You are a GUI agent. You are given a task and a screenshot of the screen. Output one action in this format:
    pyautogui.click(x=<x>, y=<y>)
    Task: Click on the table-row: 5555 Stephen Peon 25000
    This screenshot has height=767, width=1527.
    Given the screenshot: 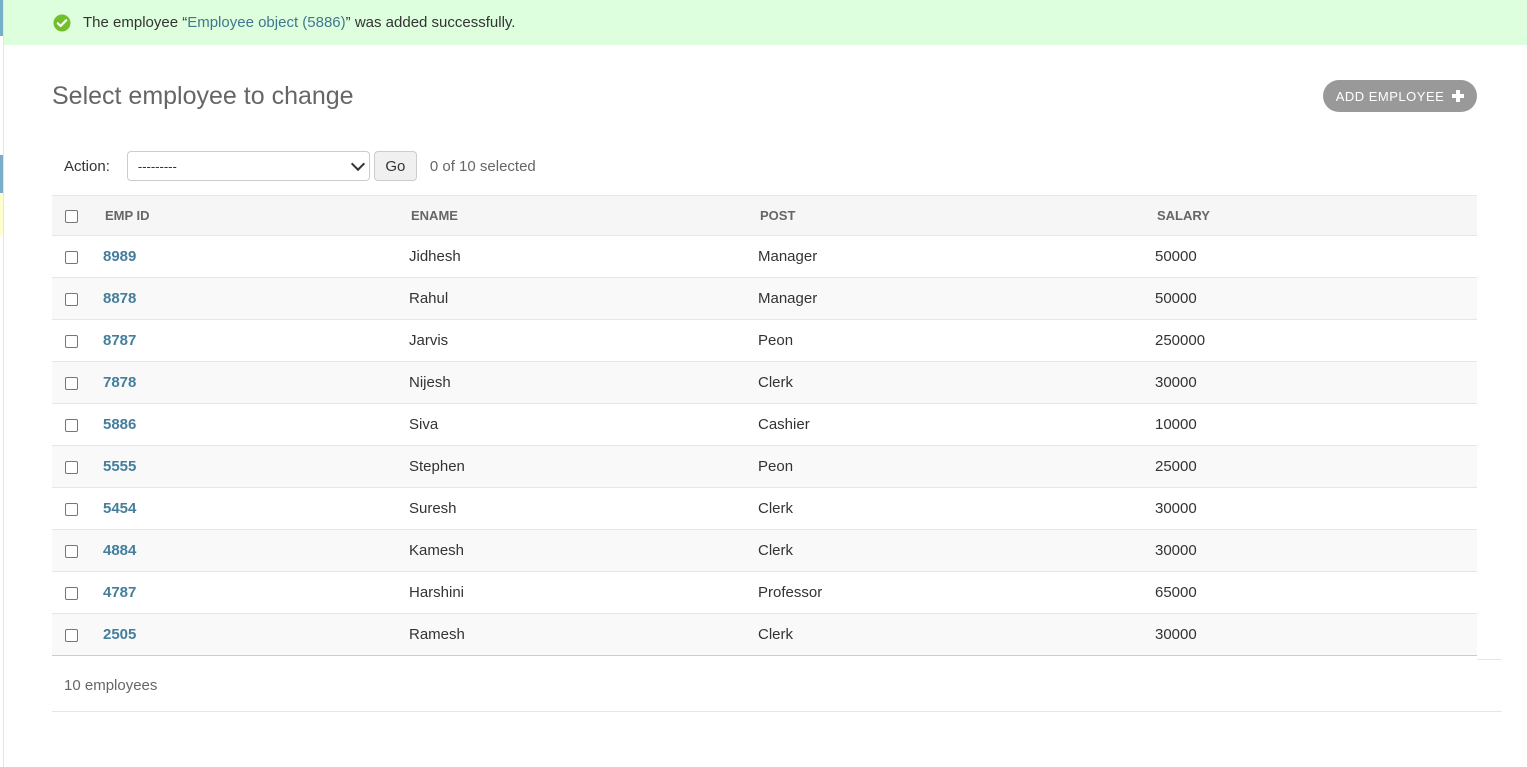 What is the action you would take?
    pyautogui.click(x=764, y=466)
    